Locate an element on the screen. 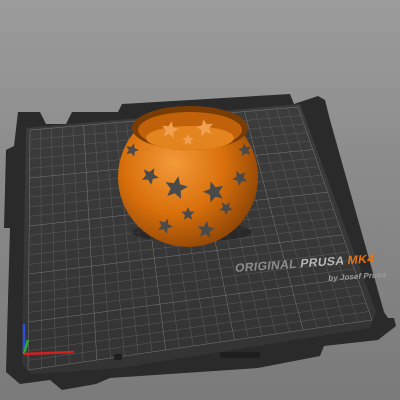 Image resolution: width=400 pixels, height=400 pixels. star-sphere-object is located at coordinates (188, 176).